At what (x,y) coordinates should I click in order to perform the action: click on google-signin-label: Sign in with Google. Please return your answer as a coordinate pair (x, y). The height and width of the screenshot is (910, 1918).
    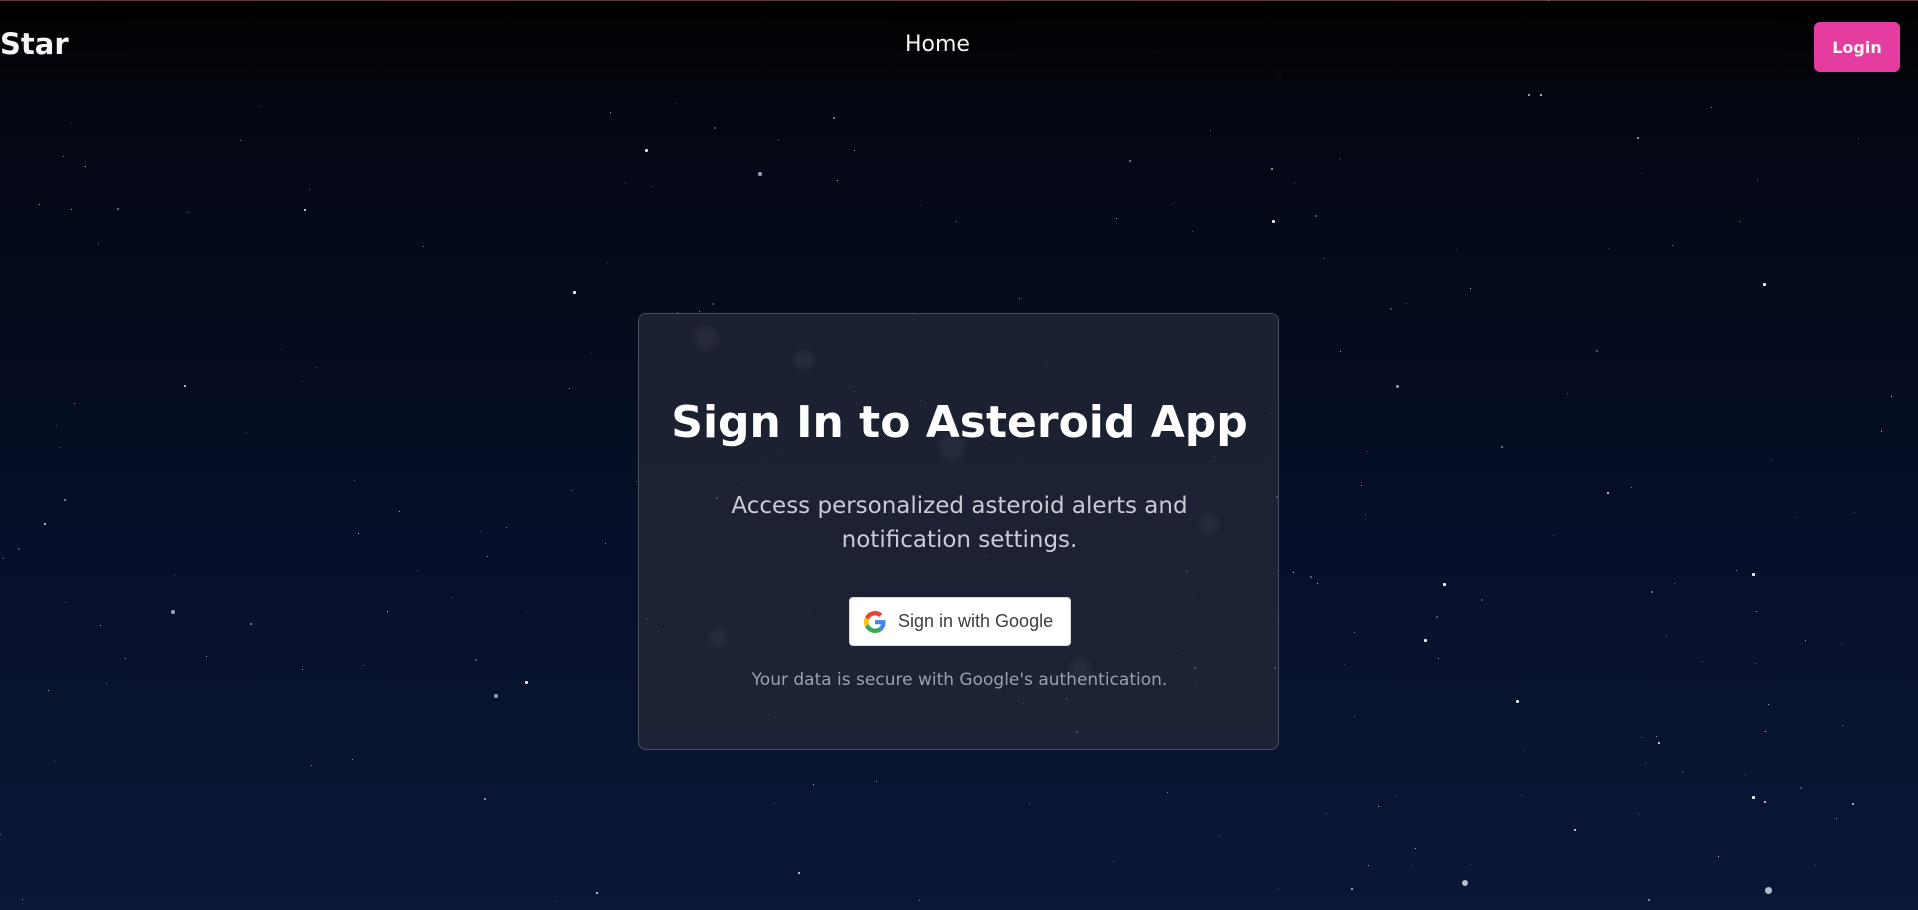
    Looking at the image, I should click on (976, 621).